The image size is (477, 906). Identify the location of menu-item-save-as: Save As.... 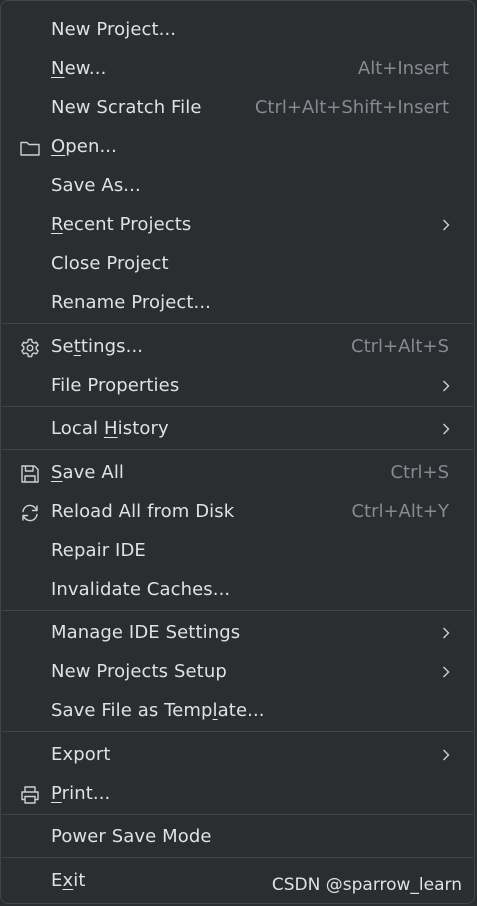
(237, 186).